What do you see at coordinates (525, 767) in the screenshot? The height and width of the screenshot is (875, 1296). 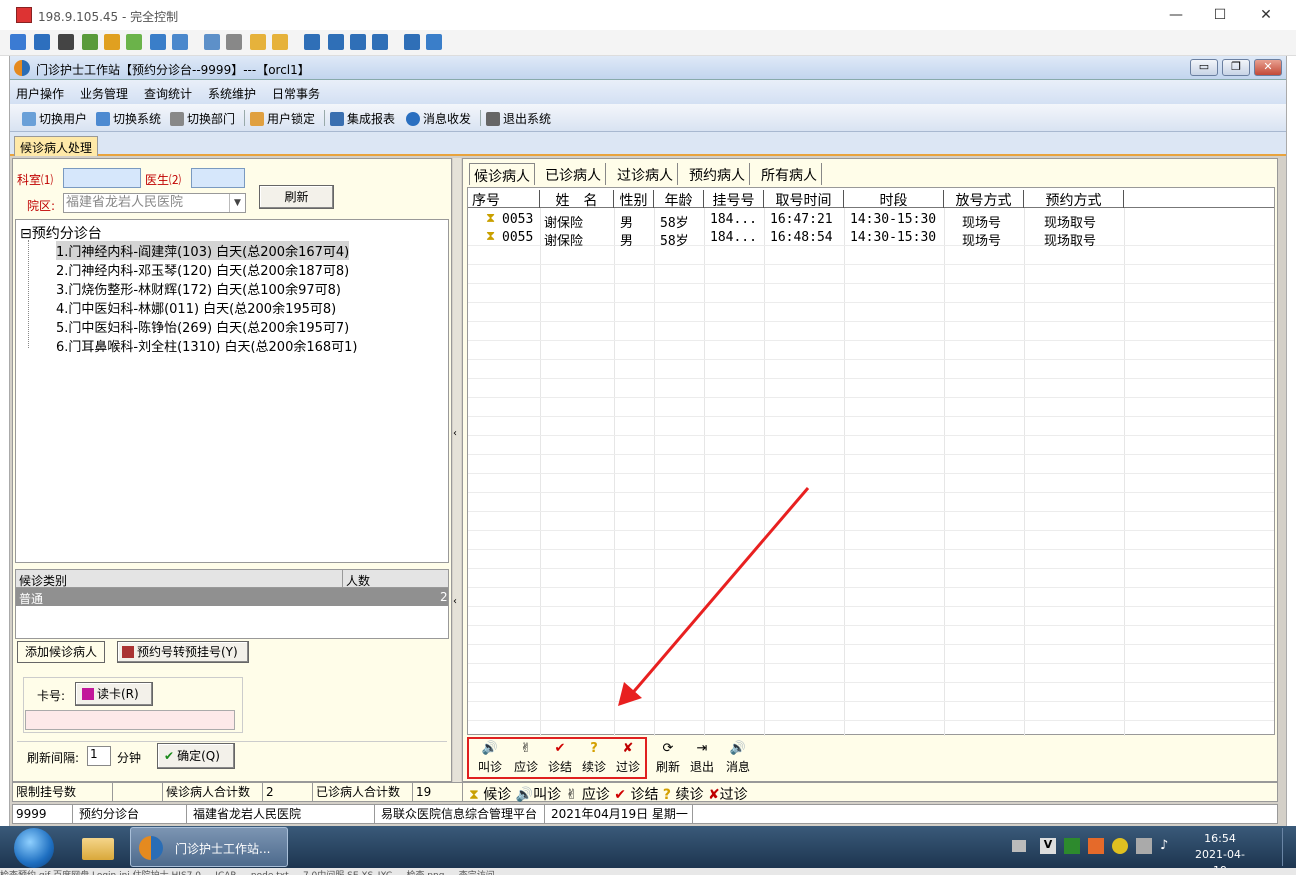 I see `answer-label: 应诊` at bounding box center [525, 767].